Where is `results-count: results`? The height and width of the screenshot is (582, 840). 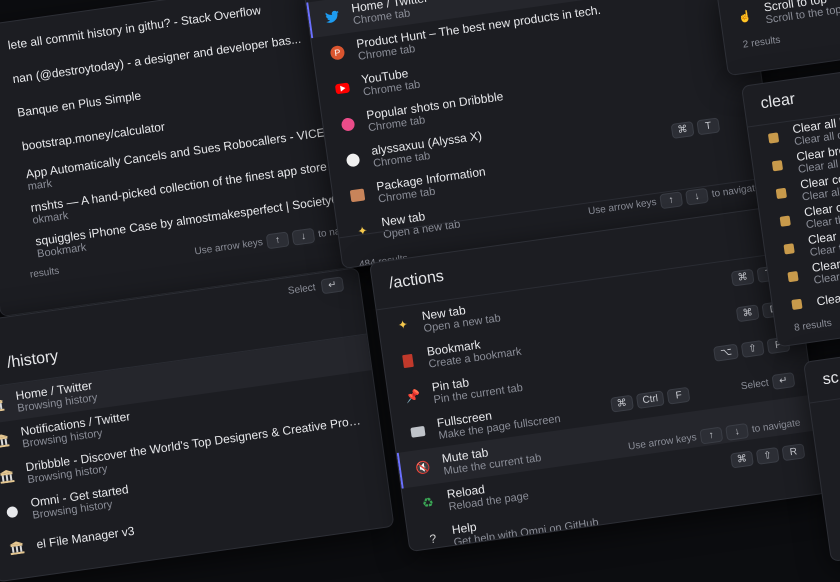
results-count: results is located at coordinates (44, 273).